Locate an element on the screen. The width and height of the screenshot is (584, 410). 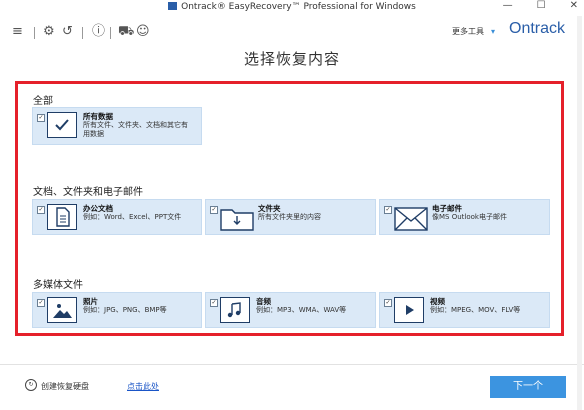
section-docs-label: 文档、文件夹和电子邮件 is located at coordinates (88, 192).